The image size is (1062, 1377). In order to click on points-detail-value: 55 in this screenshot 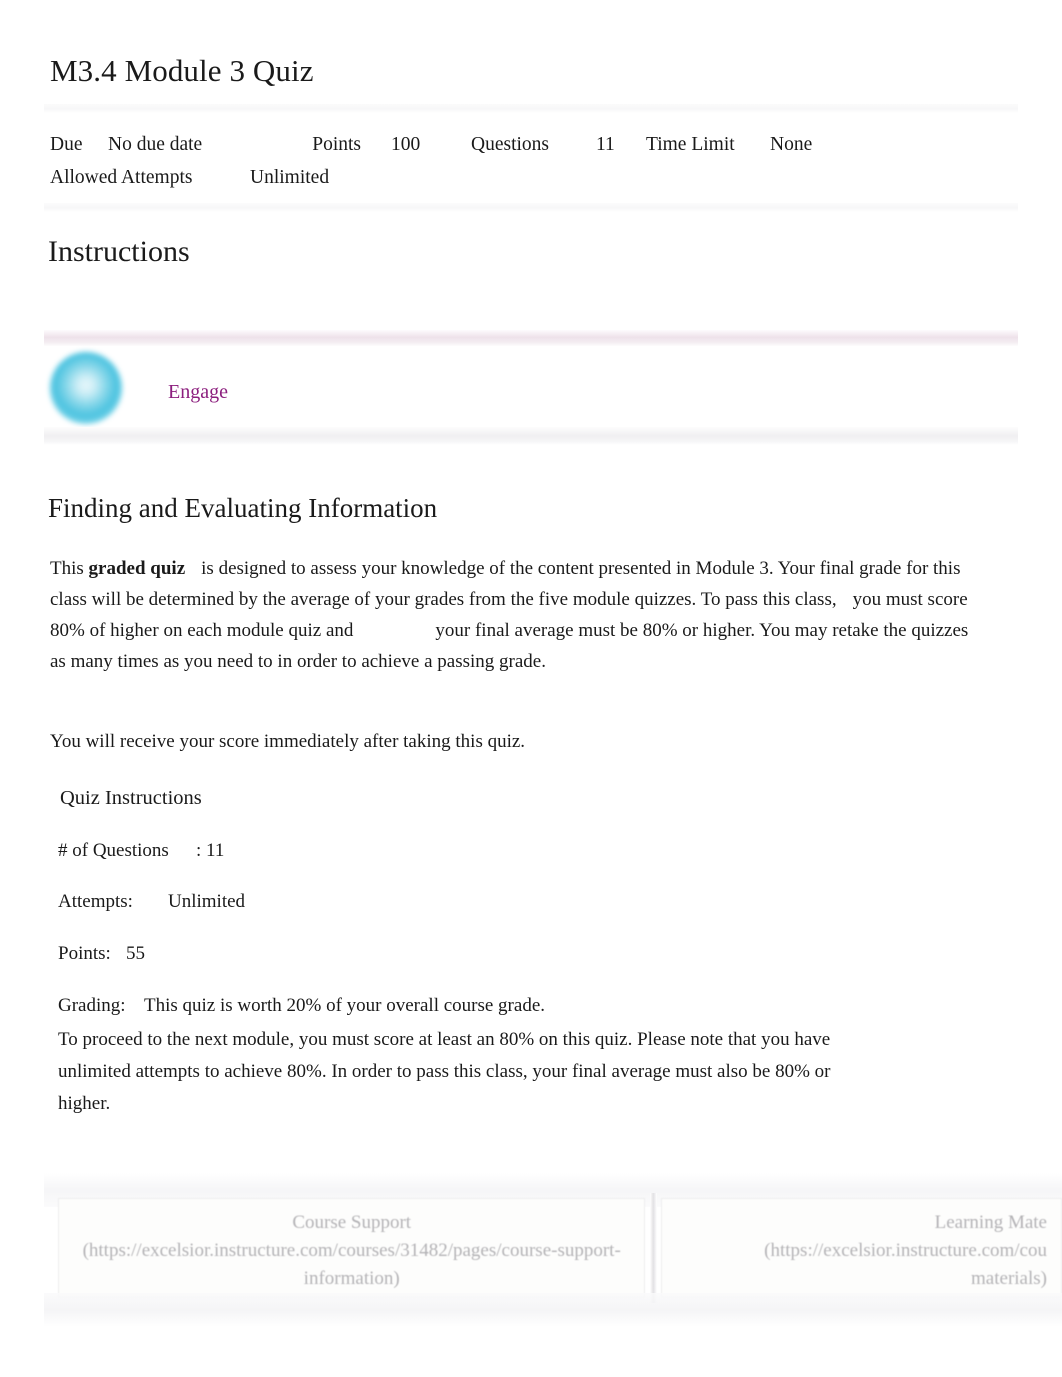, I will do `click(135, 954)`.